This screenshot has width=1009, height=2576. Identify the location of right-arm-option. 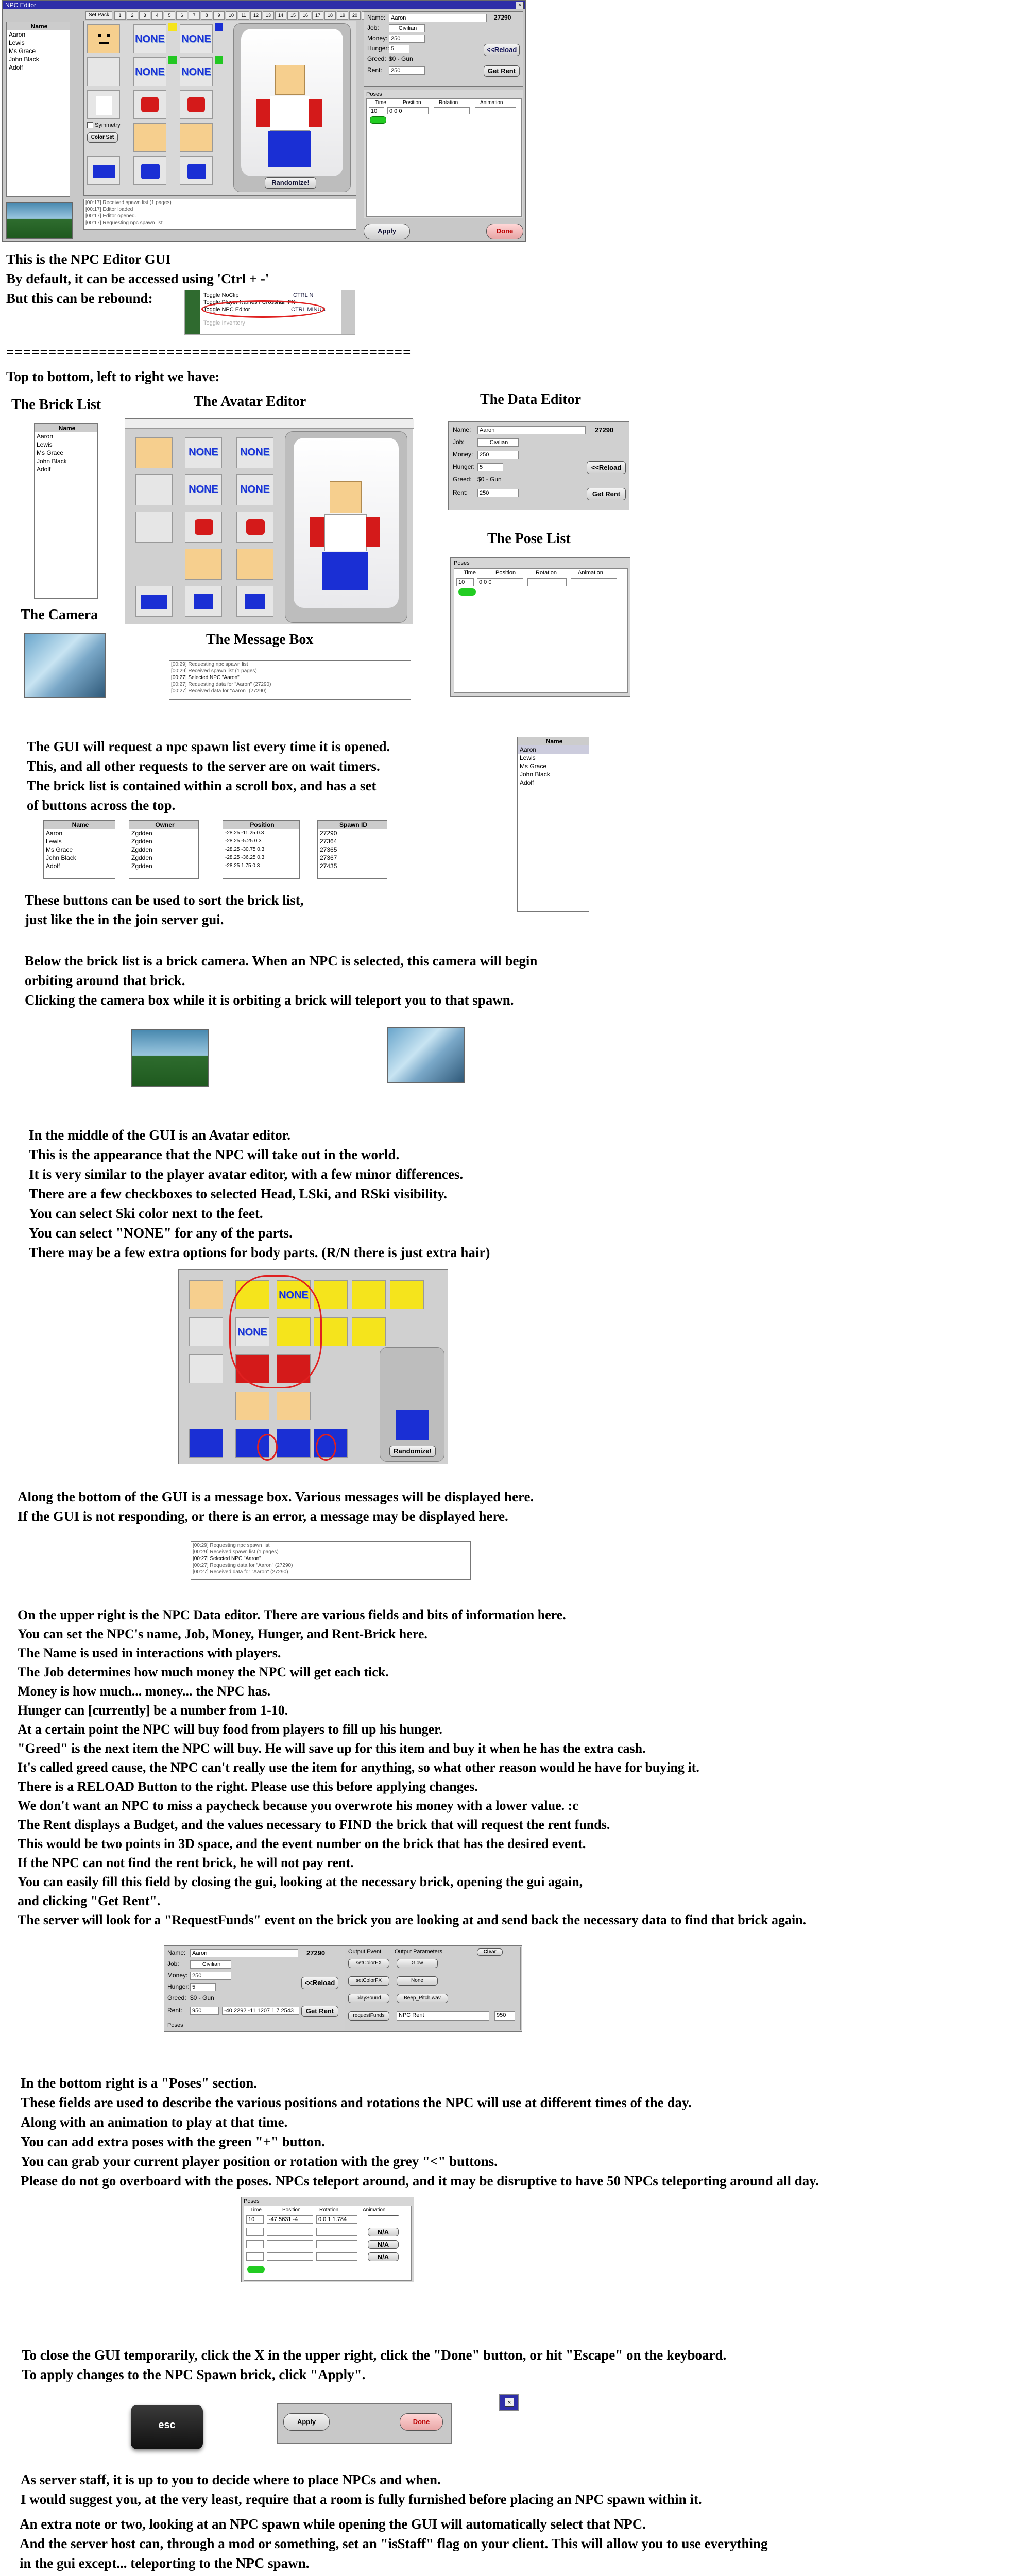
(196, 104).